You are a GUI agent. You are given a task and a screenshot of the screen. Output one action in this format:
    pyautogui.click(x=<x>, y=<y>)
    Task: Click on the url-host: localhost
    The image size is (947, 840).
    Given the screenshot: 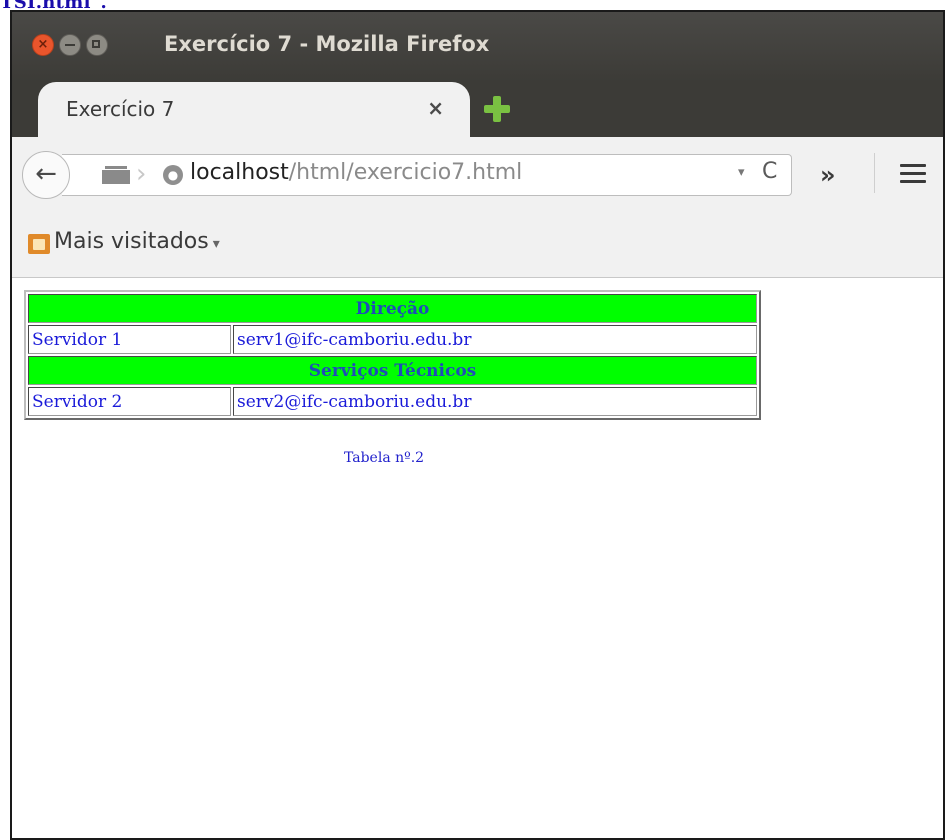 What is the action you would take?
    pyautogui.click(x=239, y=172)
    